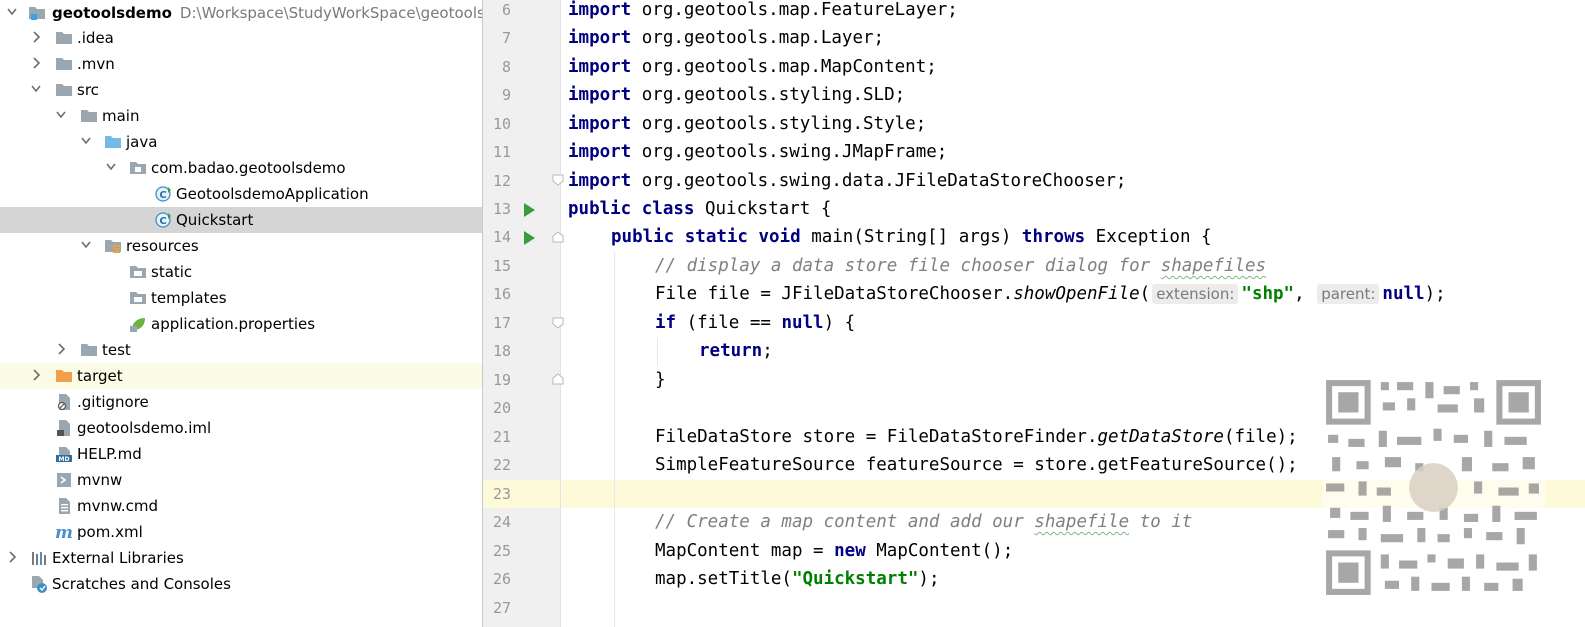  What do you see at coordinates (752, 67) in the screenshot?
I see `code-line: import org.geotools.map.MapContent;` at bounding box center [752, 67].